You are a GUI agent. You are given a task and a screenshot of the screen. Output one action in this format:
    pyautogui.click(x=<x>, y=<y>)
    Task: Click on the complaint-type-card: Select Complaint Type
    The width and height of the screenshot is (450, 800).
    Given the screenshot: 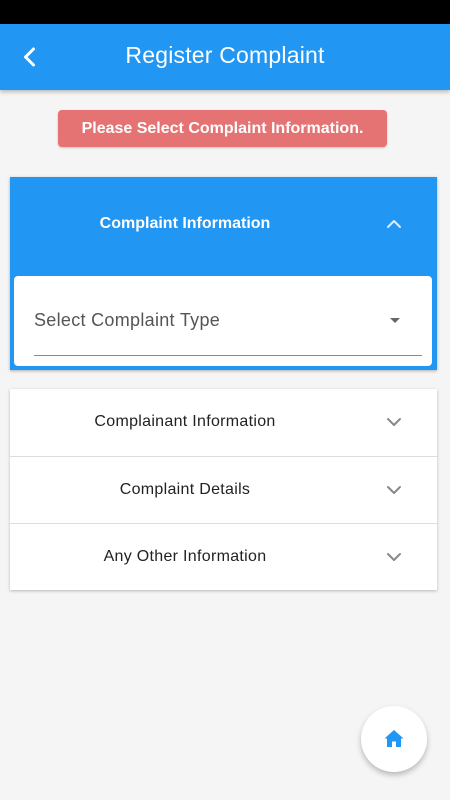 What is the action you would take?
    pyautogui.click(x=223, y=321)
    